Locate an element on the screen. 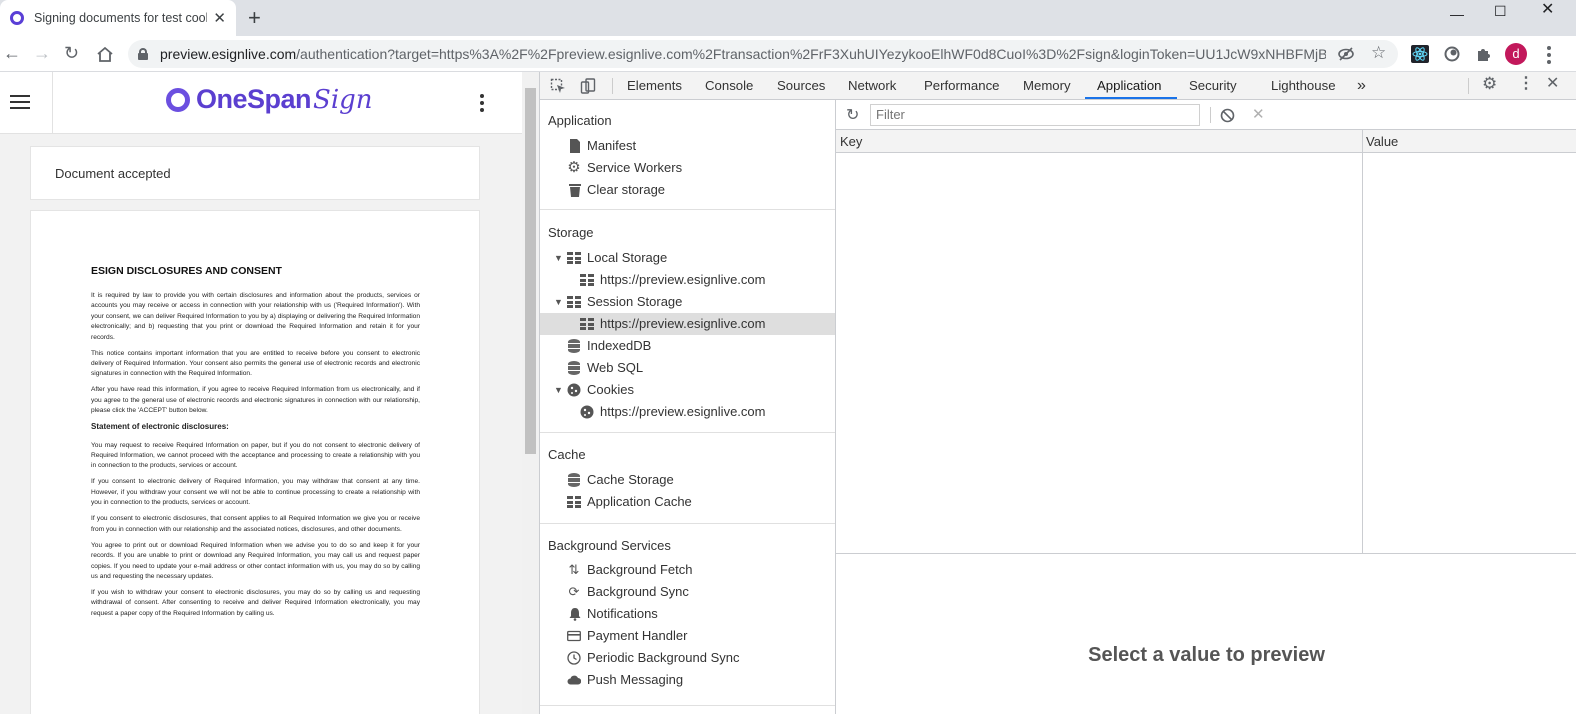  delete-selected-icon: ✕ is located at coordinates (1258, 114).